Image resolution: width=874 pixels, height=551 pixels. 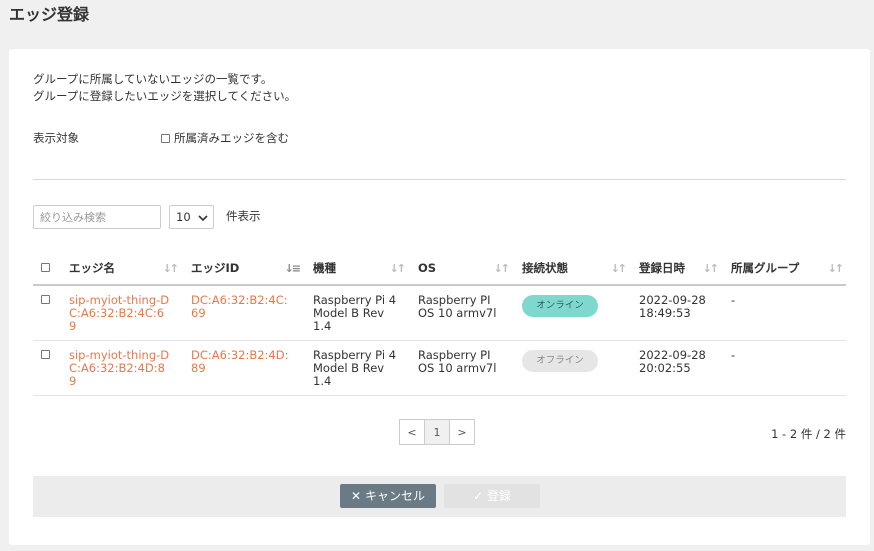 What do you see at coordinates (49, 14) in the screenshot?
I see `page-title: エッジ登録` at bounding box center [49, 14].